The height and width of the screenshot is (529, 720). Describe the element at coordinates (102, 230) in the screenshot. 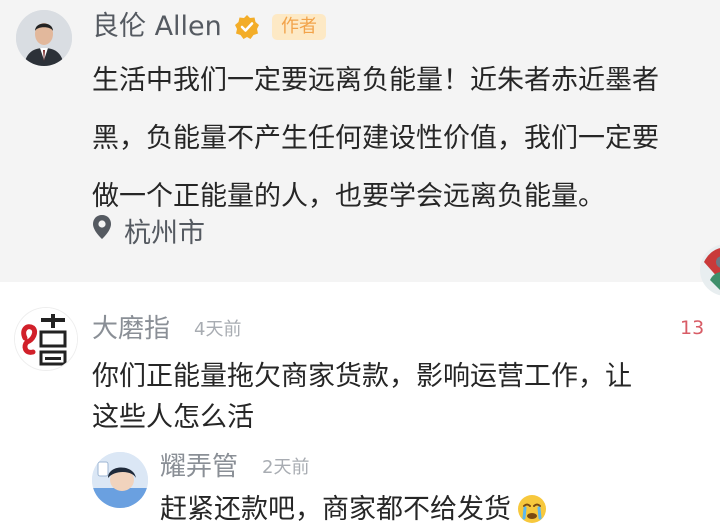

I see `location-pin-icon` at that location.